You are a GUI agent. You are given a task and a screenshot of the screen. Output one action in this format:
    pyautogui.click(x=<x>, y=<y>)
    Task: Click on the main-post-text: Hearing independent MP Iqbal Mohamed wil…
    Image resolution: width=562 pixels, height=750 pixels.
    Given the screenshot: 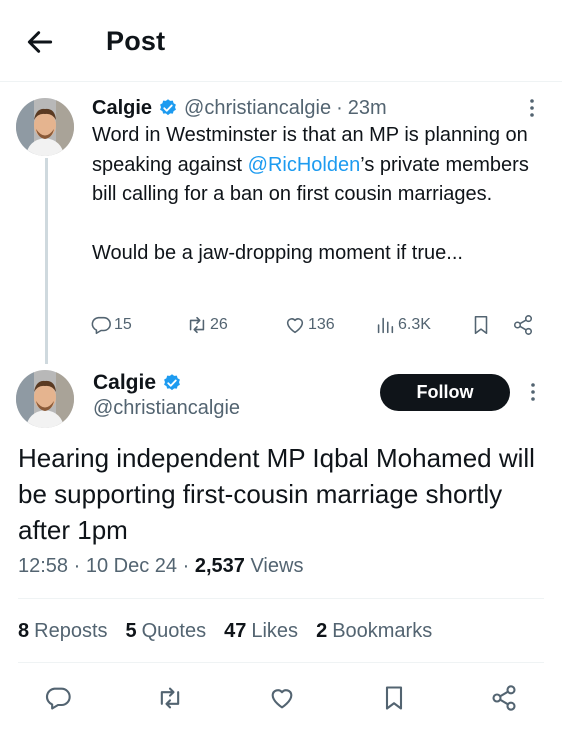 What is the action you would take?
    pyautogui.click(x=276, y=494)
    